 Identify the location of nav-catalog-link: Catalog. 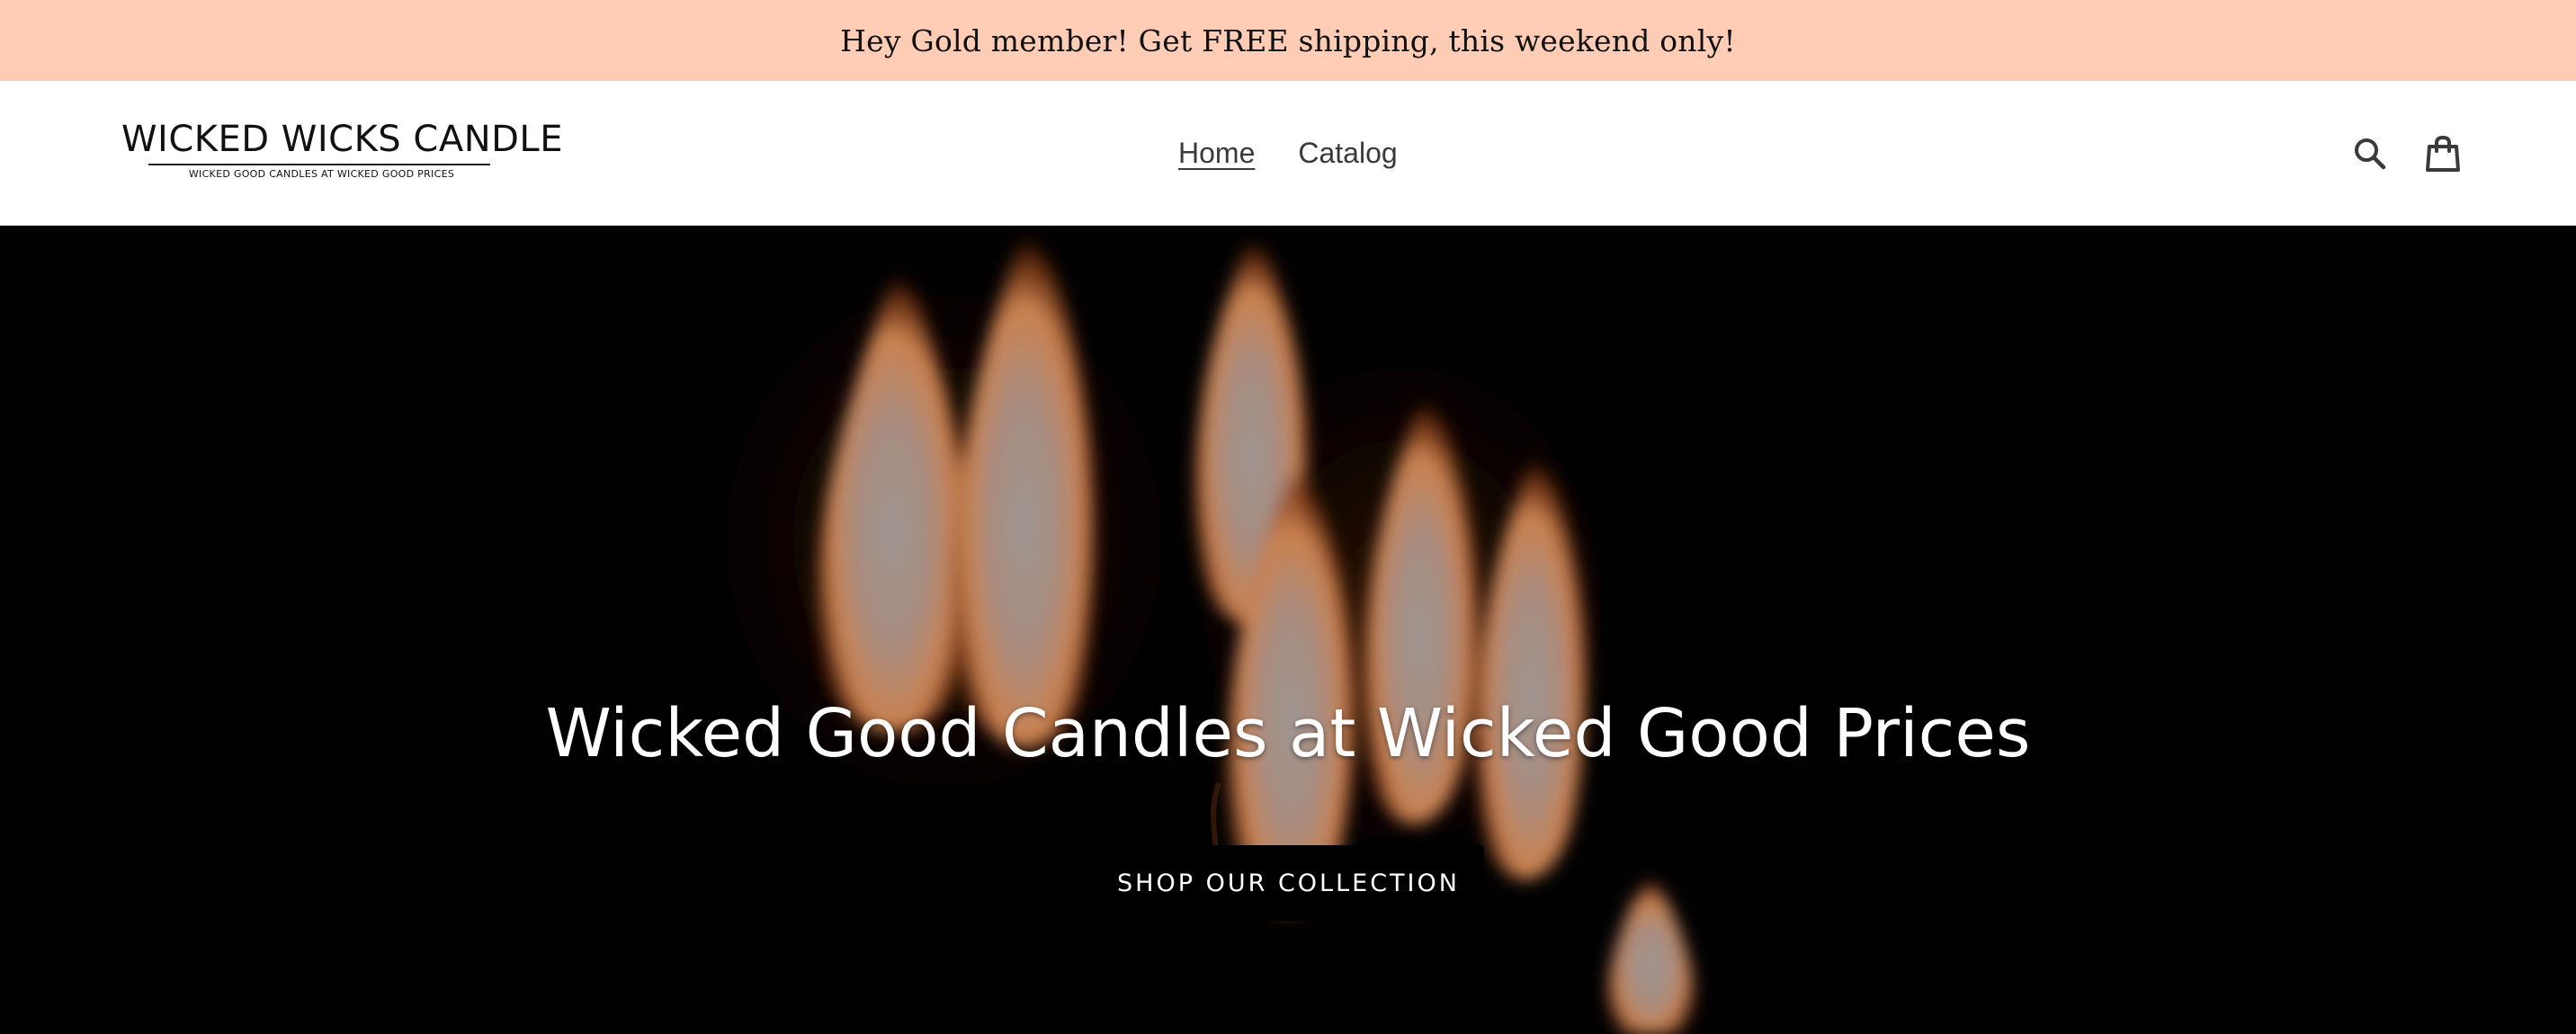
(1347, 153).